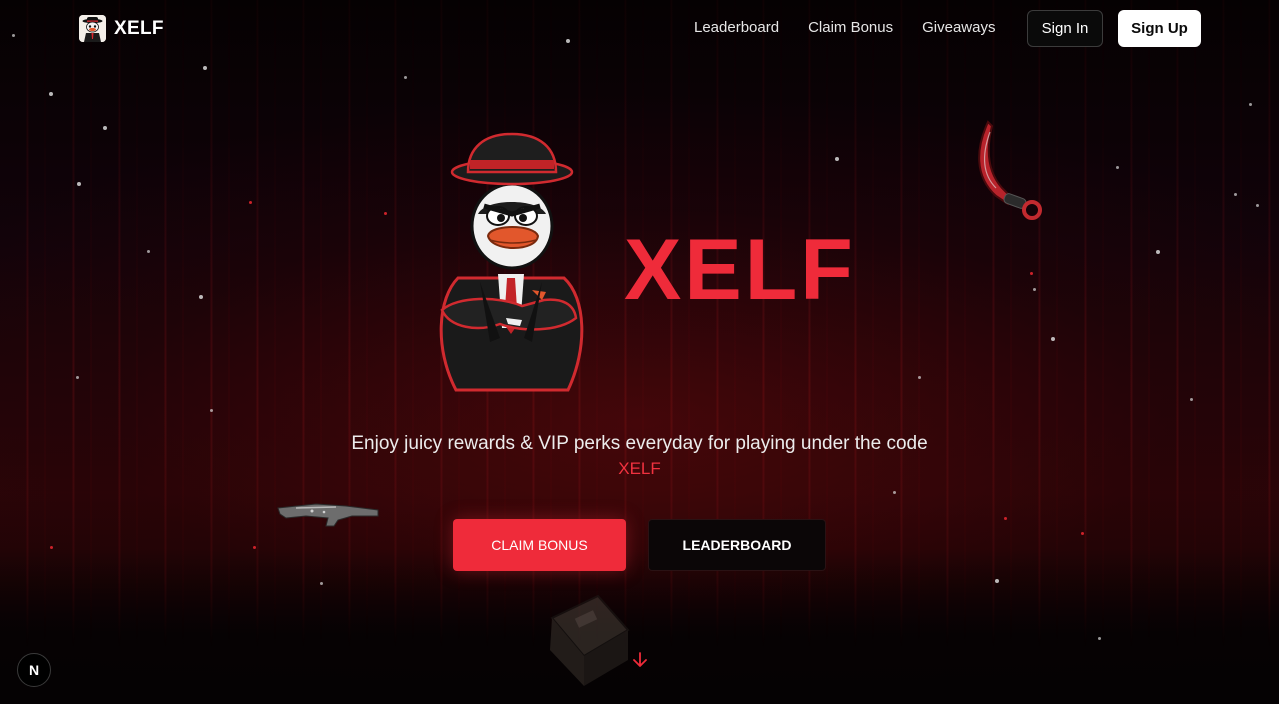 The width and height of the screenshot is (1279, 704). What do you see at coordinates (328, 515) in the screenshot?
I see `rifle-icon` at bounding box center [328, 515].